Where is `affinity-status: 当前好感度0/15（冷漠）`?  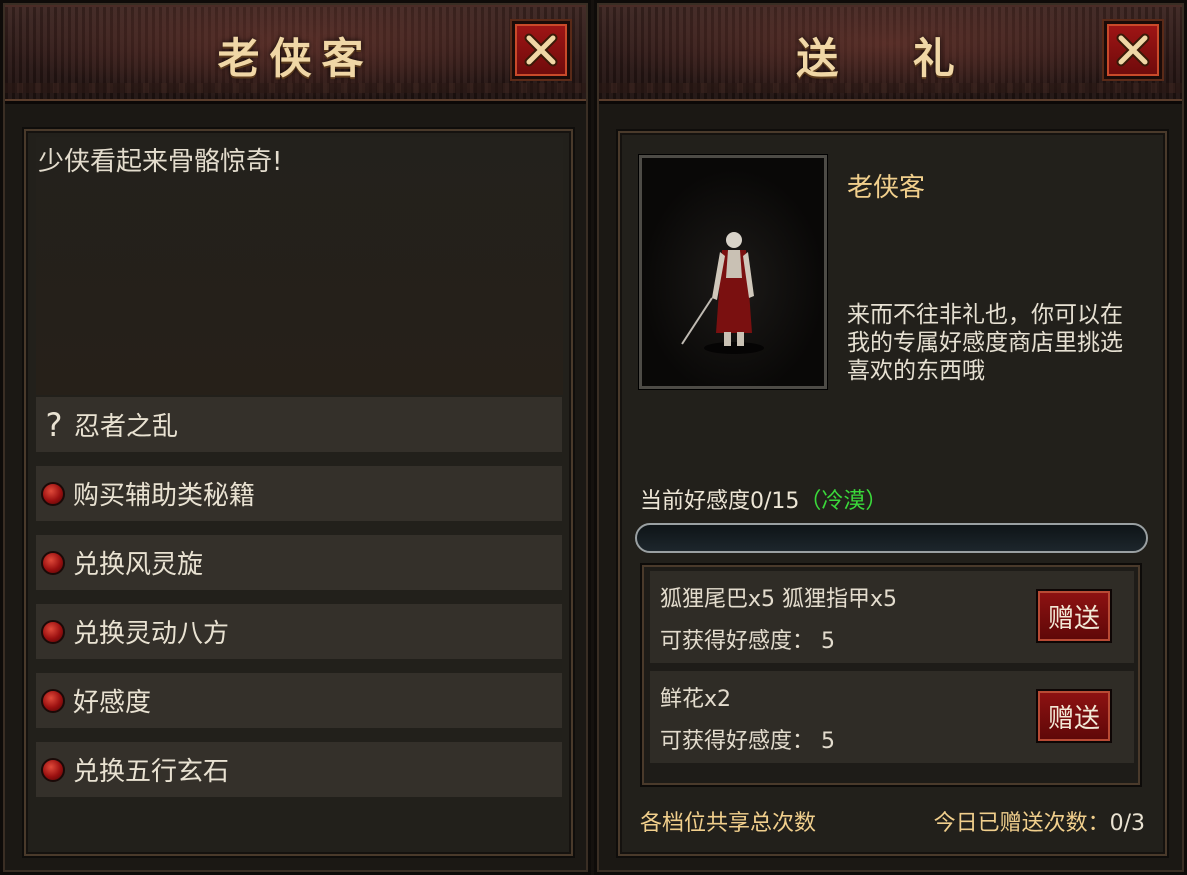 affinity-status: 当前好感度0/15（冷漠） is located at coordinates (763, 499).